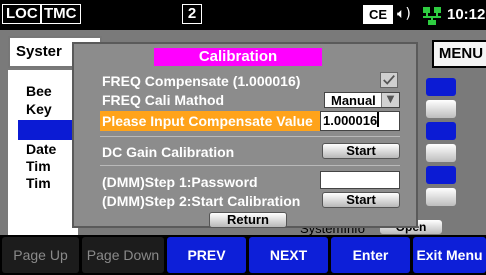  Describe the element at coordinates (378, 119) in the screenshot. I see `text-cursor` at that location.